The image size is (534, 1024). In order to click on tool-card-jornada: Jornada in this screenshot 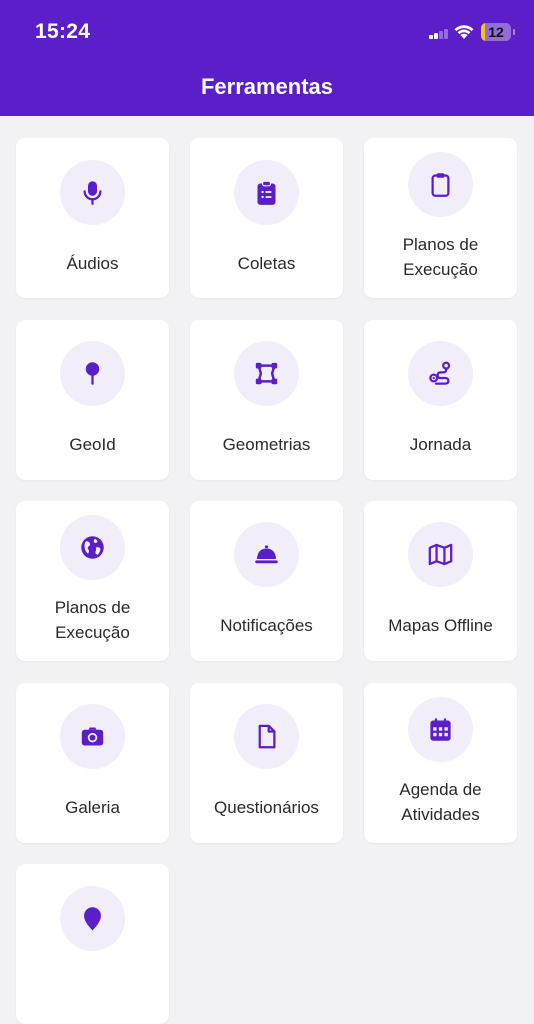, I will do `click(440, 400)`.